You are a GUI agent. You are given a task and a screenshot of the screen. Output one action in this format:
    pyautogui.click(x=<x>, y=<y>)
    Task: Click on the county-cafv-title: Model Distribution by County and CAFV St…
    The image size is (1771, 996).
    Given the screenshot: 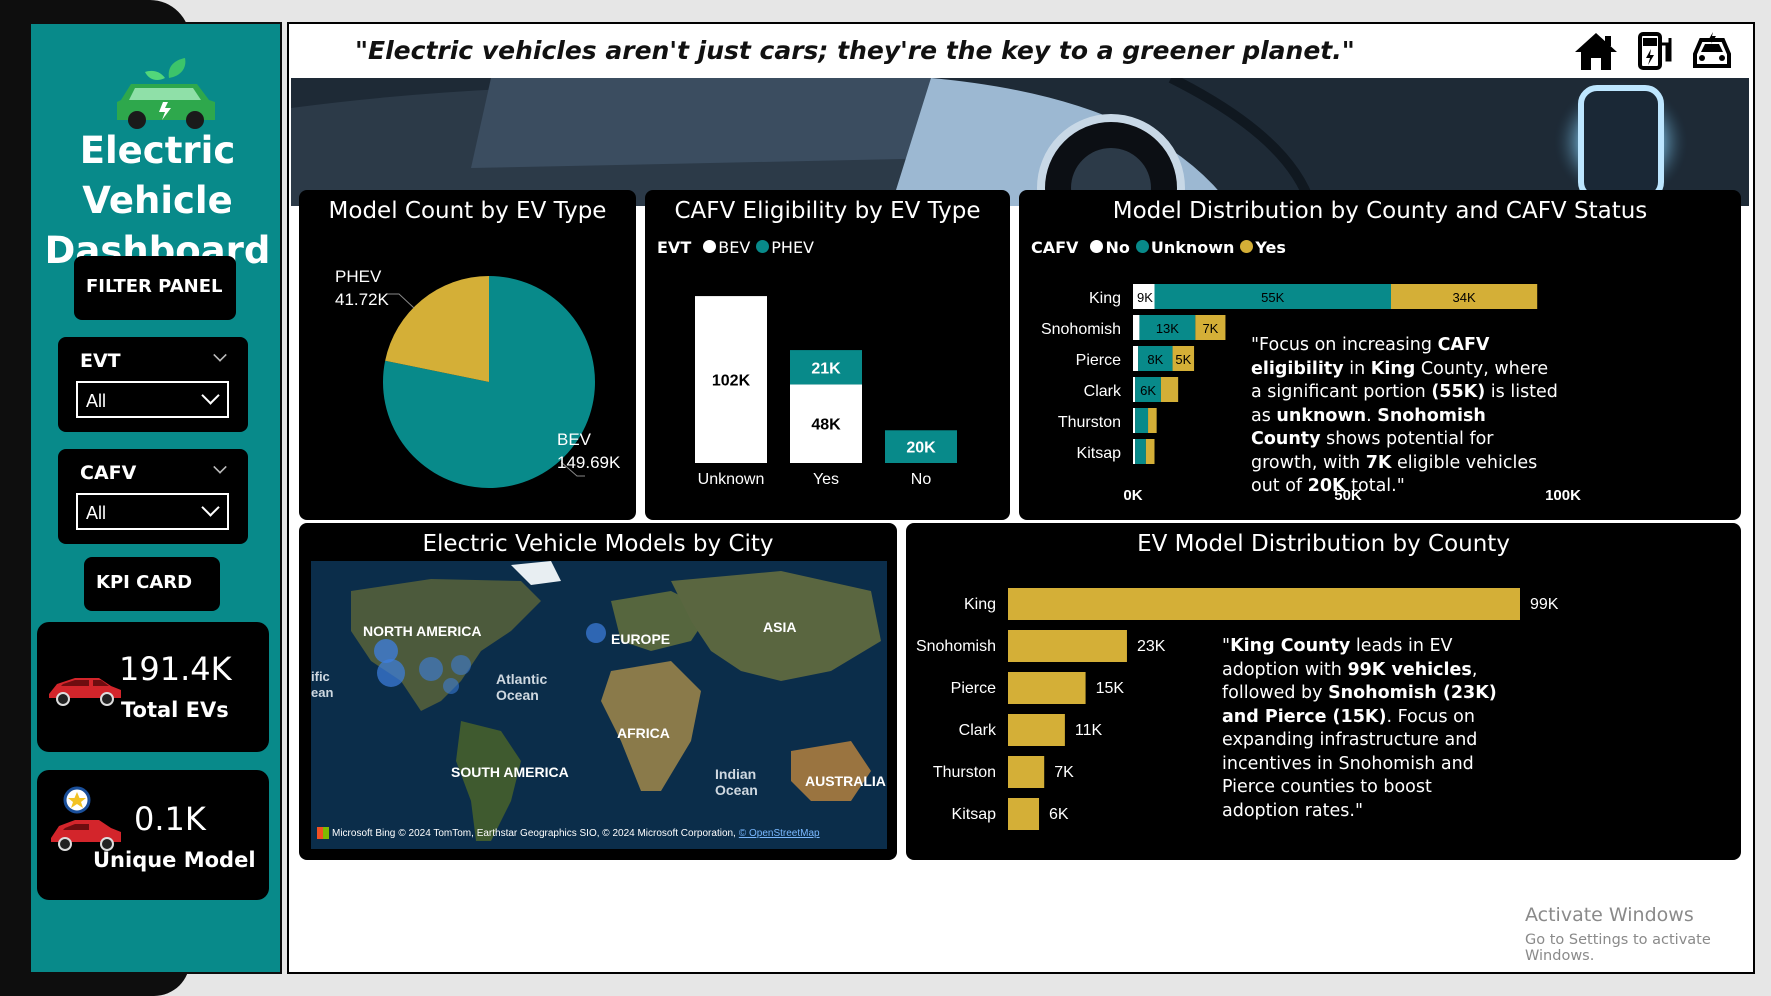 What is the action you would take?
    pyautogui.click(x=1380, y=211)
    